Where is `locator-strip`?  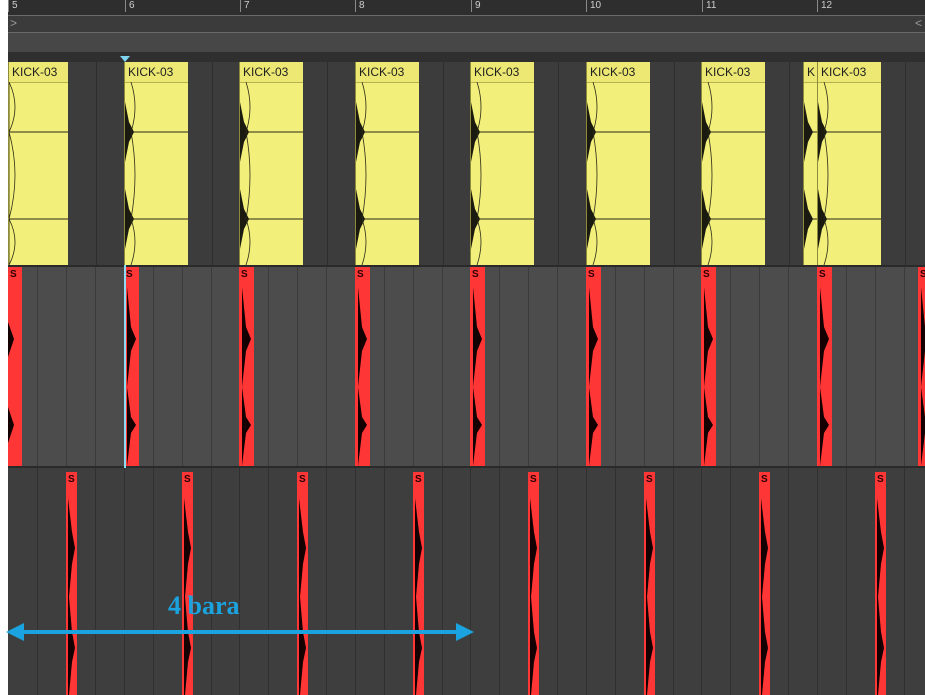 locator-strip is located at coordinates (466, 42).